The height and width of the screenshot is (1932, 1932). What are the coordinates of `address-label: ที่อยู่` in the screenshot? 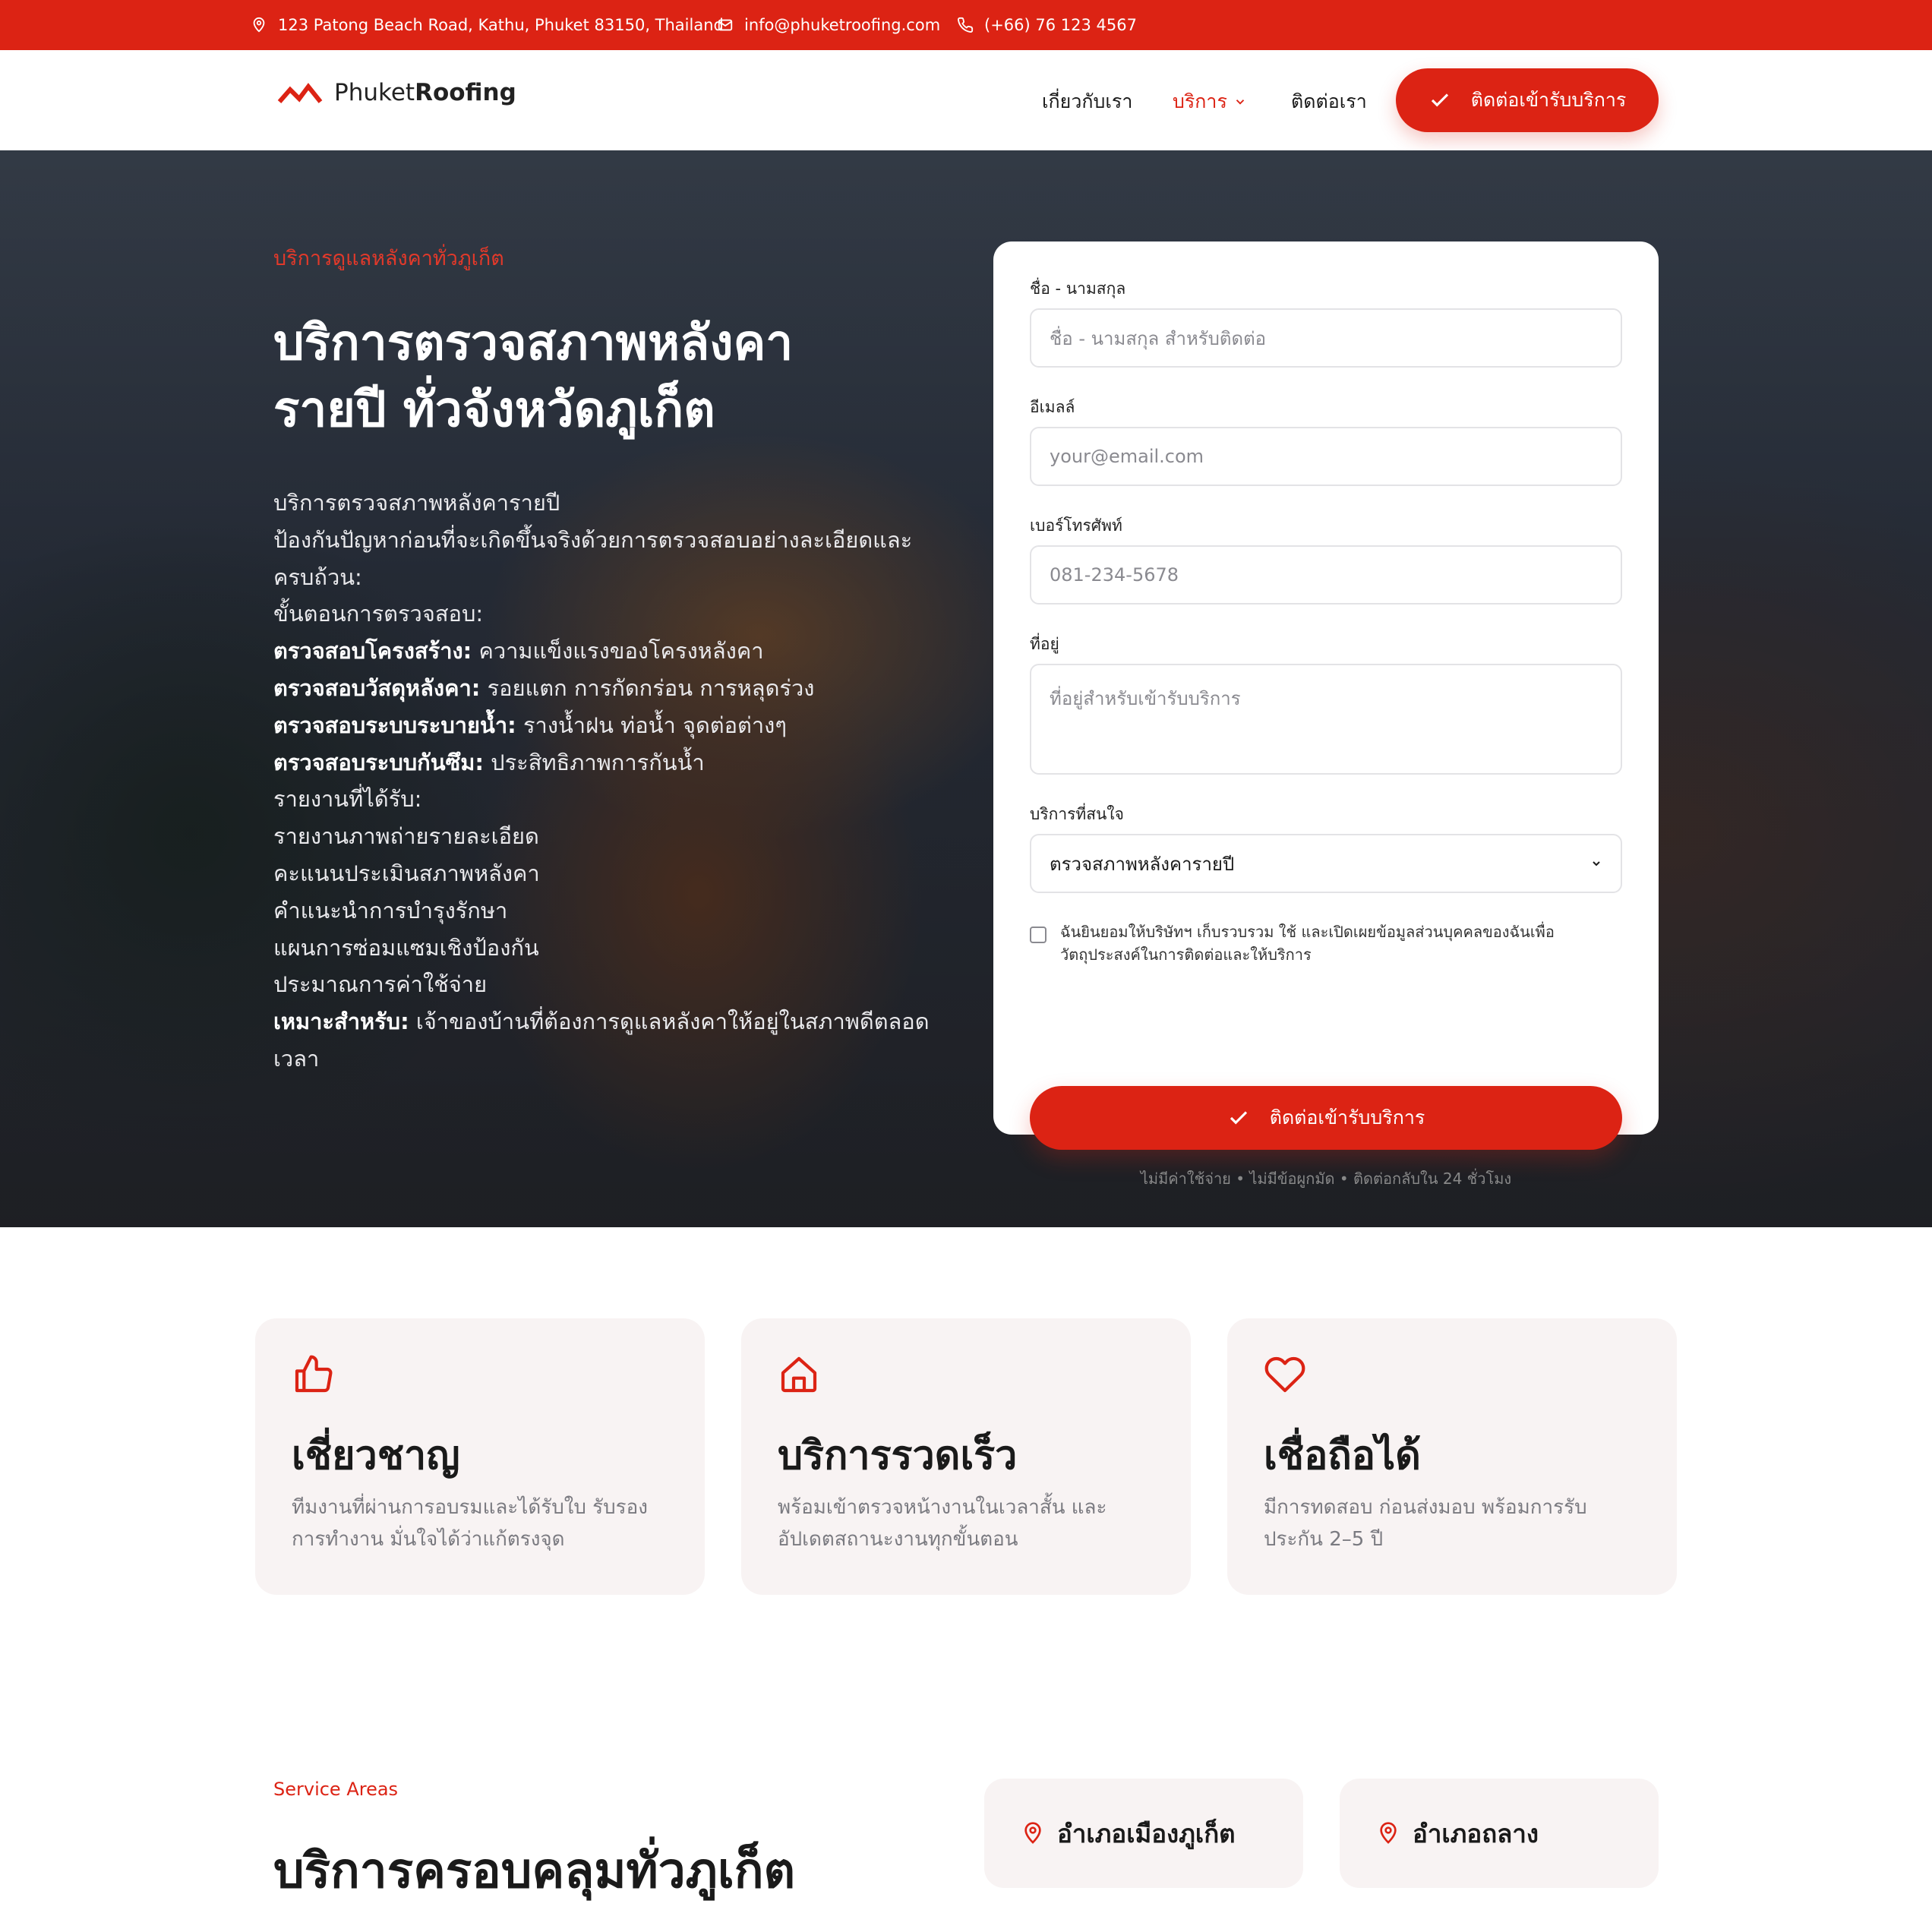 It's located at (1044, 644).